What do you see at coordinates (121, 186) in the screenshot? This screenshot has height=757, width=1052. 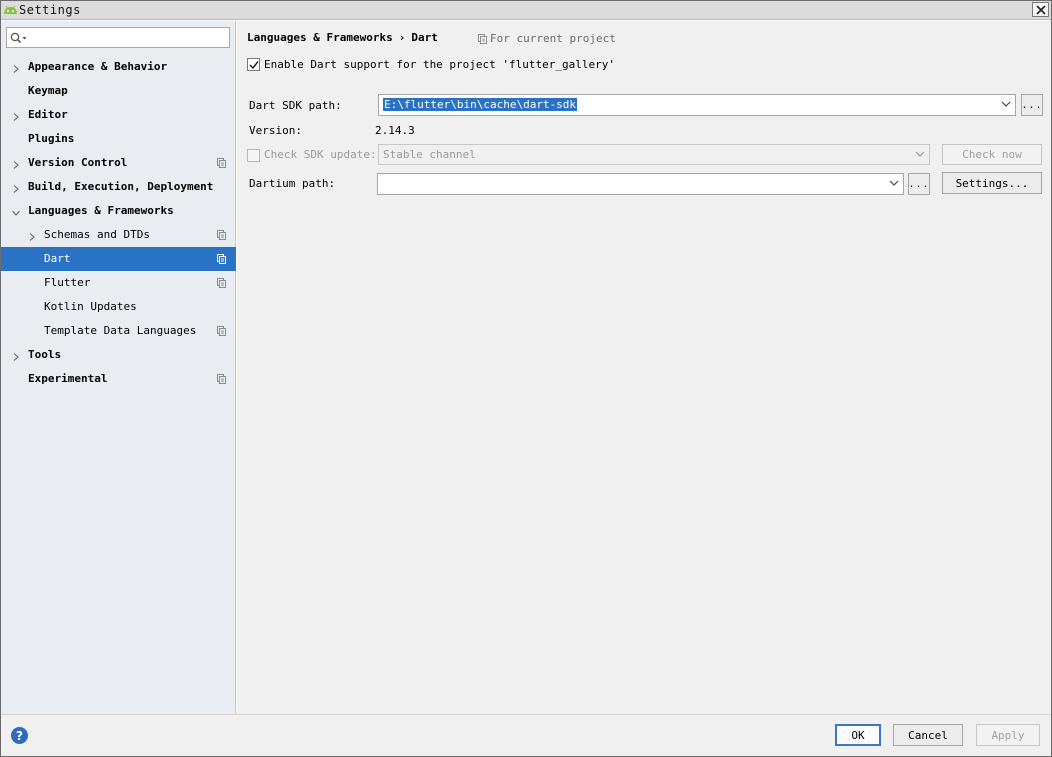 I see `sidebar-item-label: Build, Execution, Deployment` at bounding box center [121, 186].